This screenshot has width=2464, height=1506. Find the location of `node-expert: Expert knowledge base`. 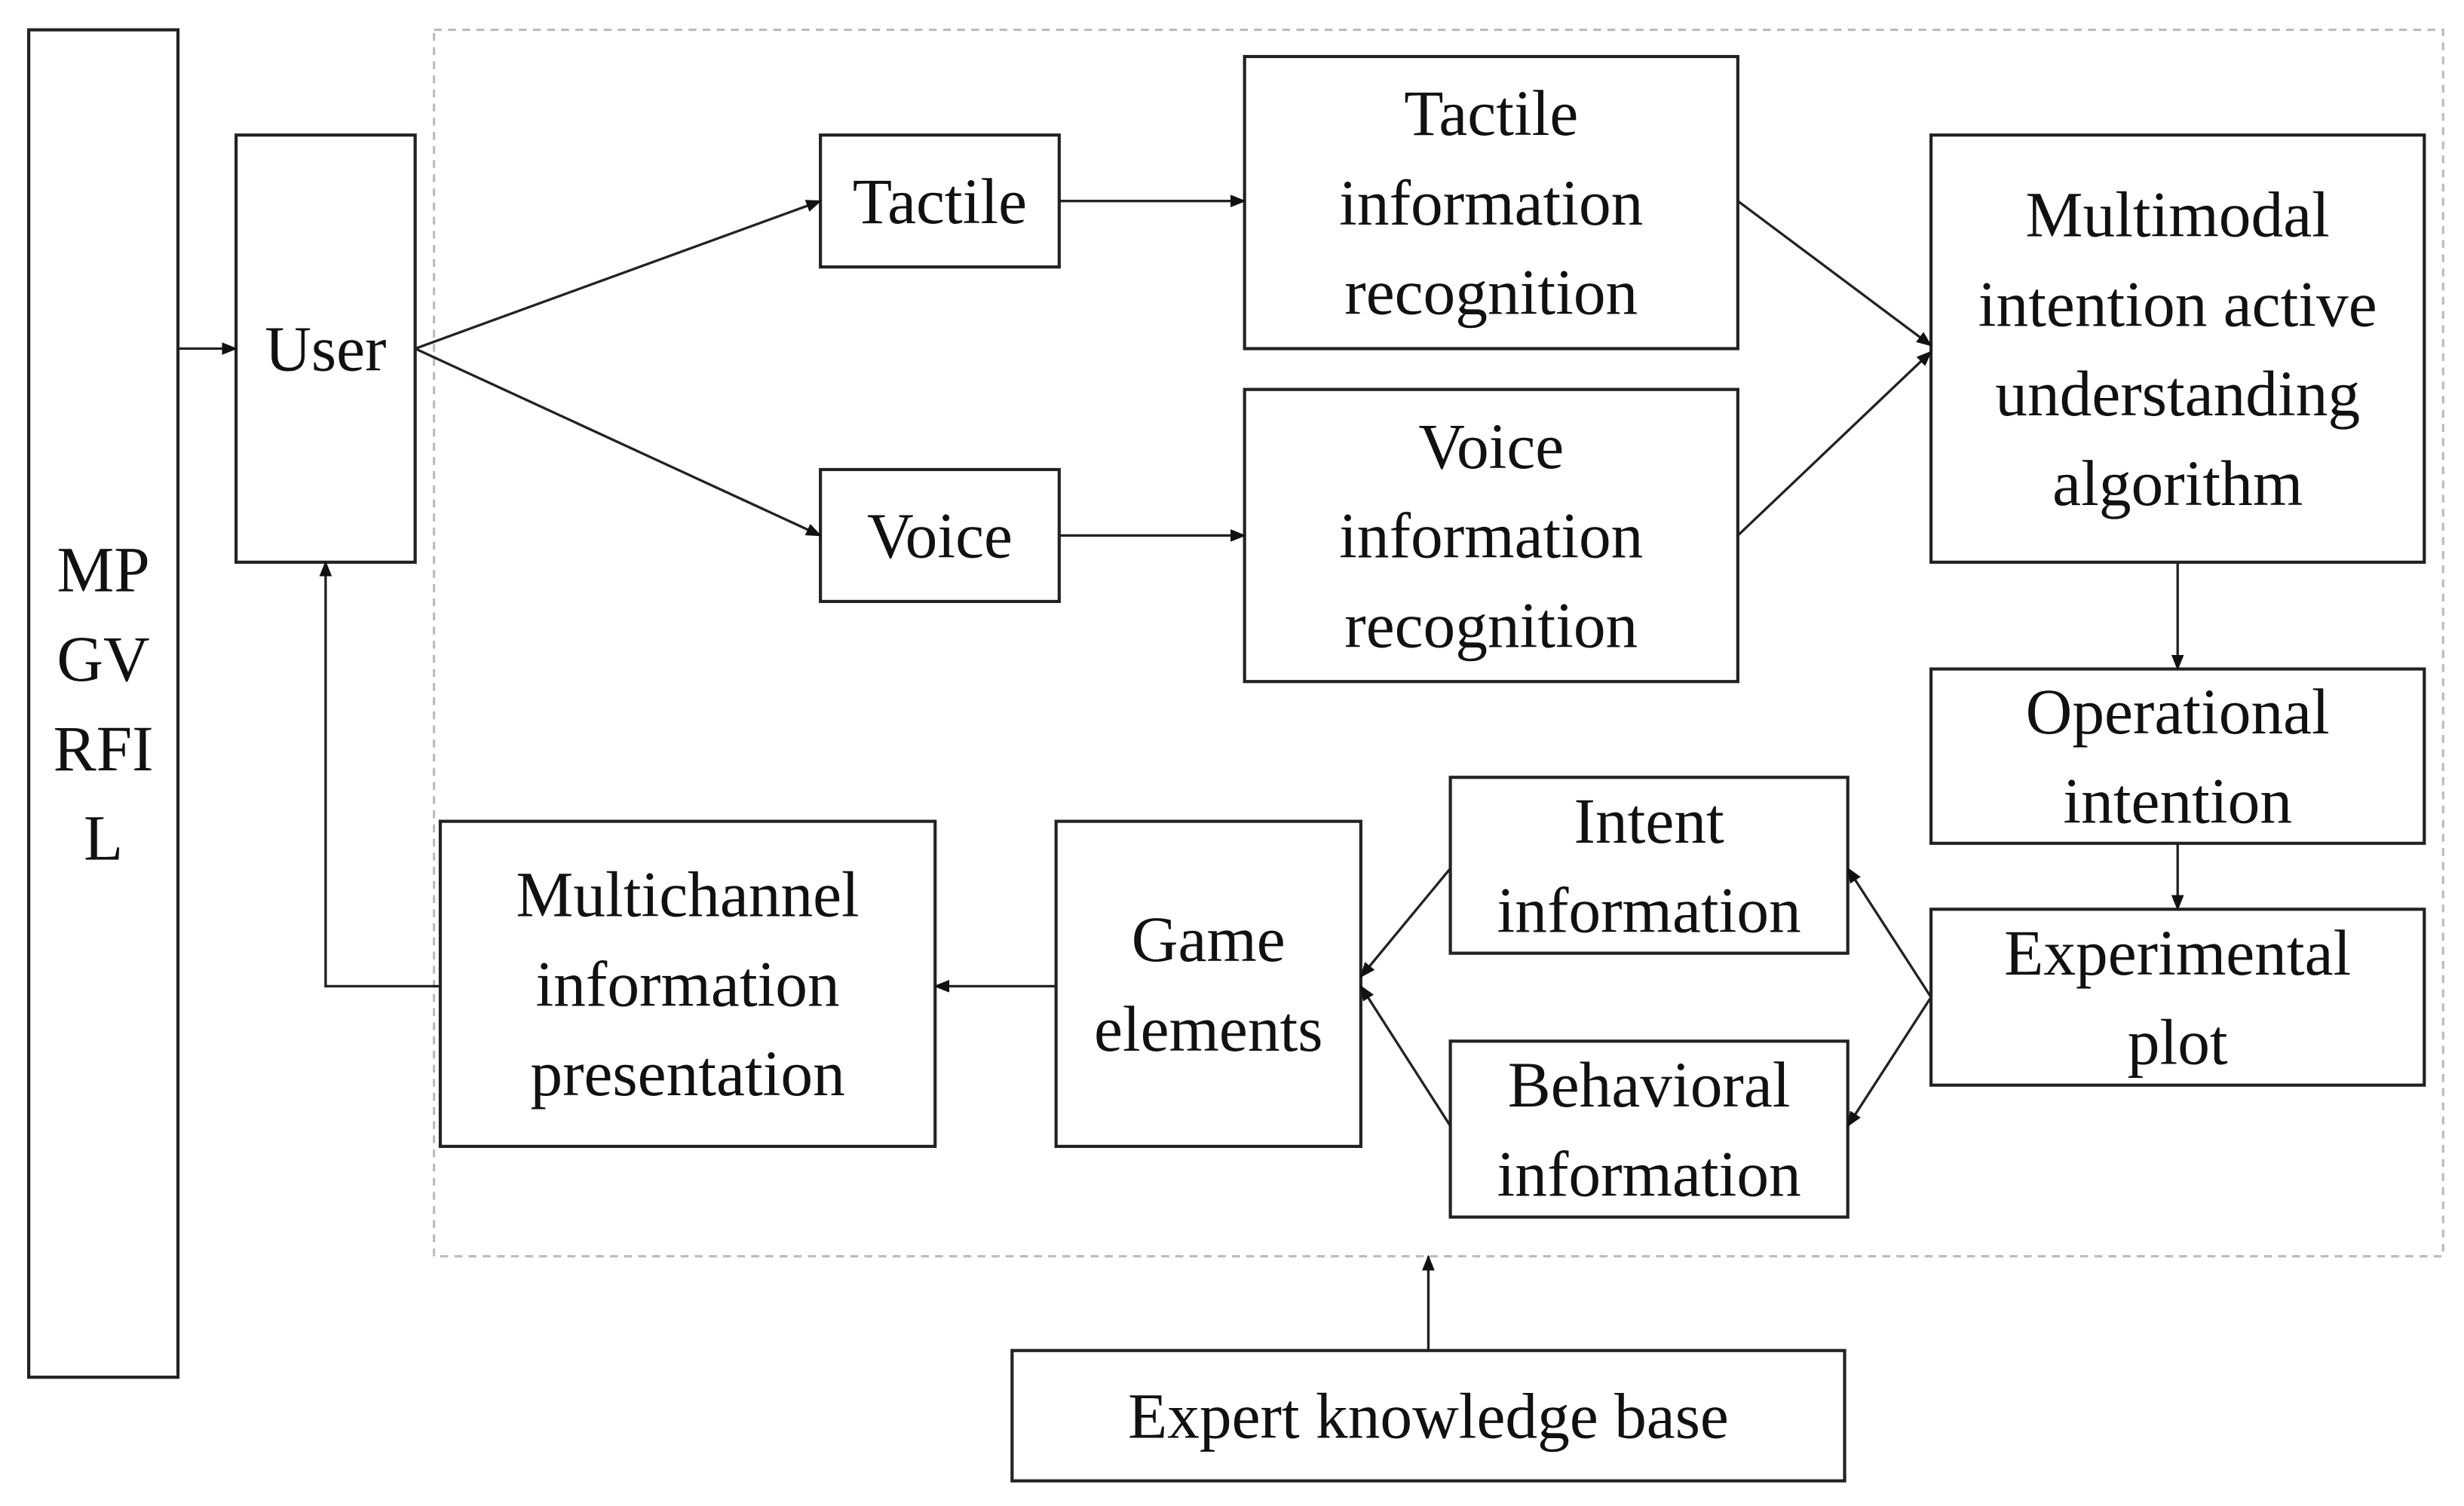

node-expert: Expert knowledge base is located at coordinates (1428, 1415).